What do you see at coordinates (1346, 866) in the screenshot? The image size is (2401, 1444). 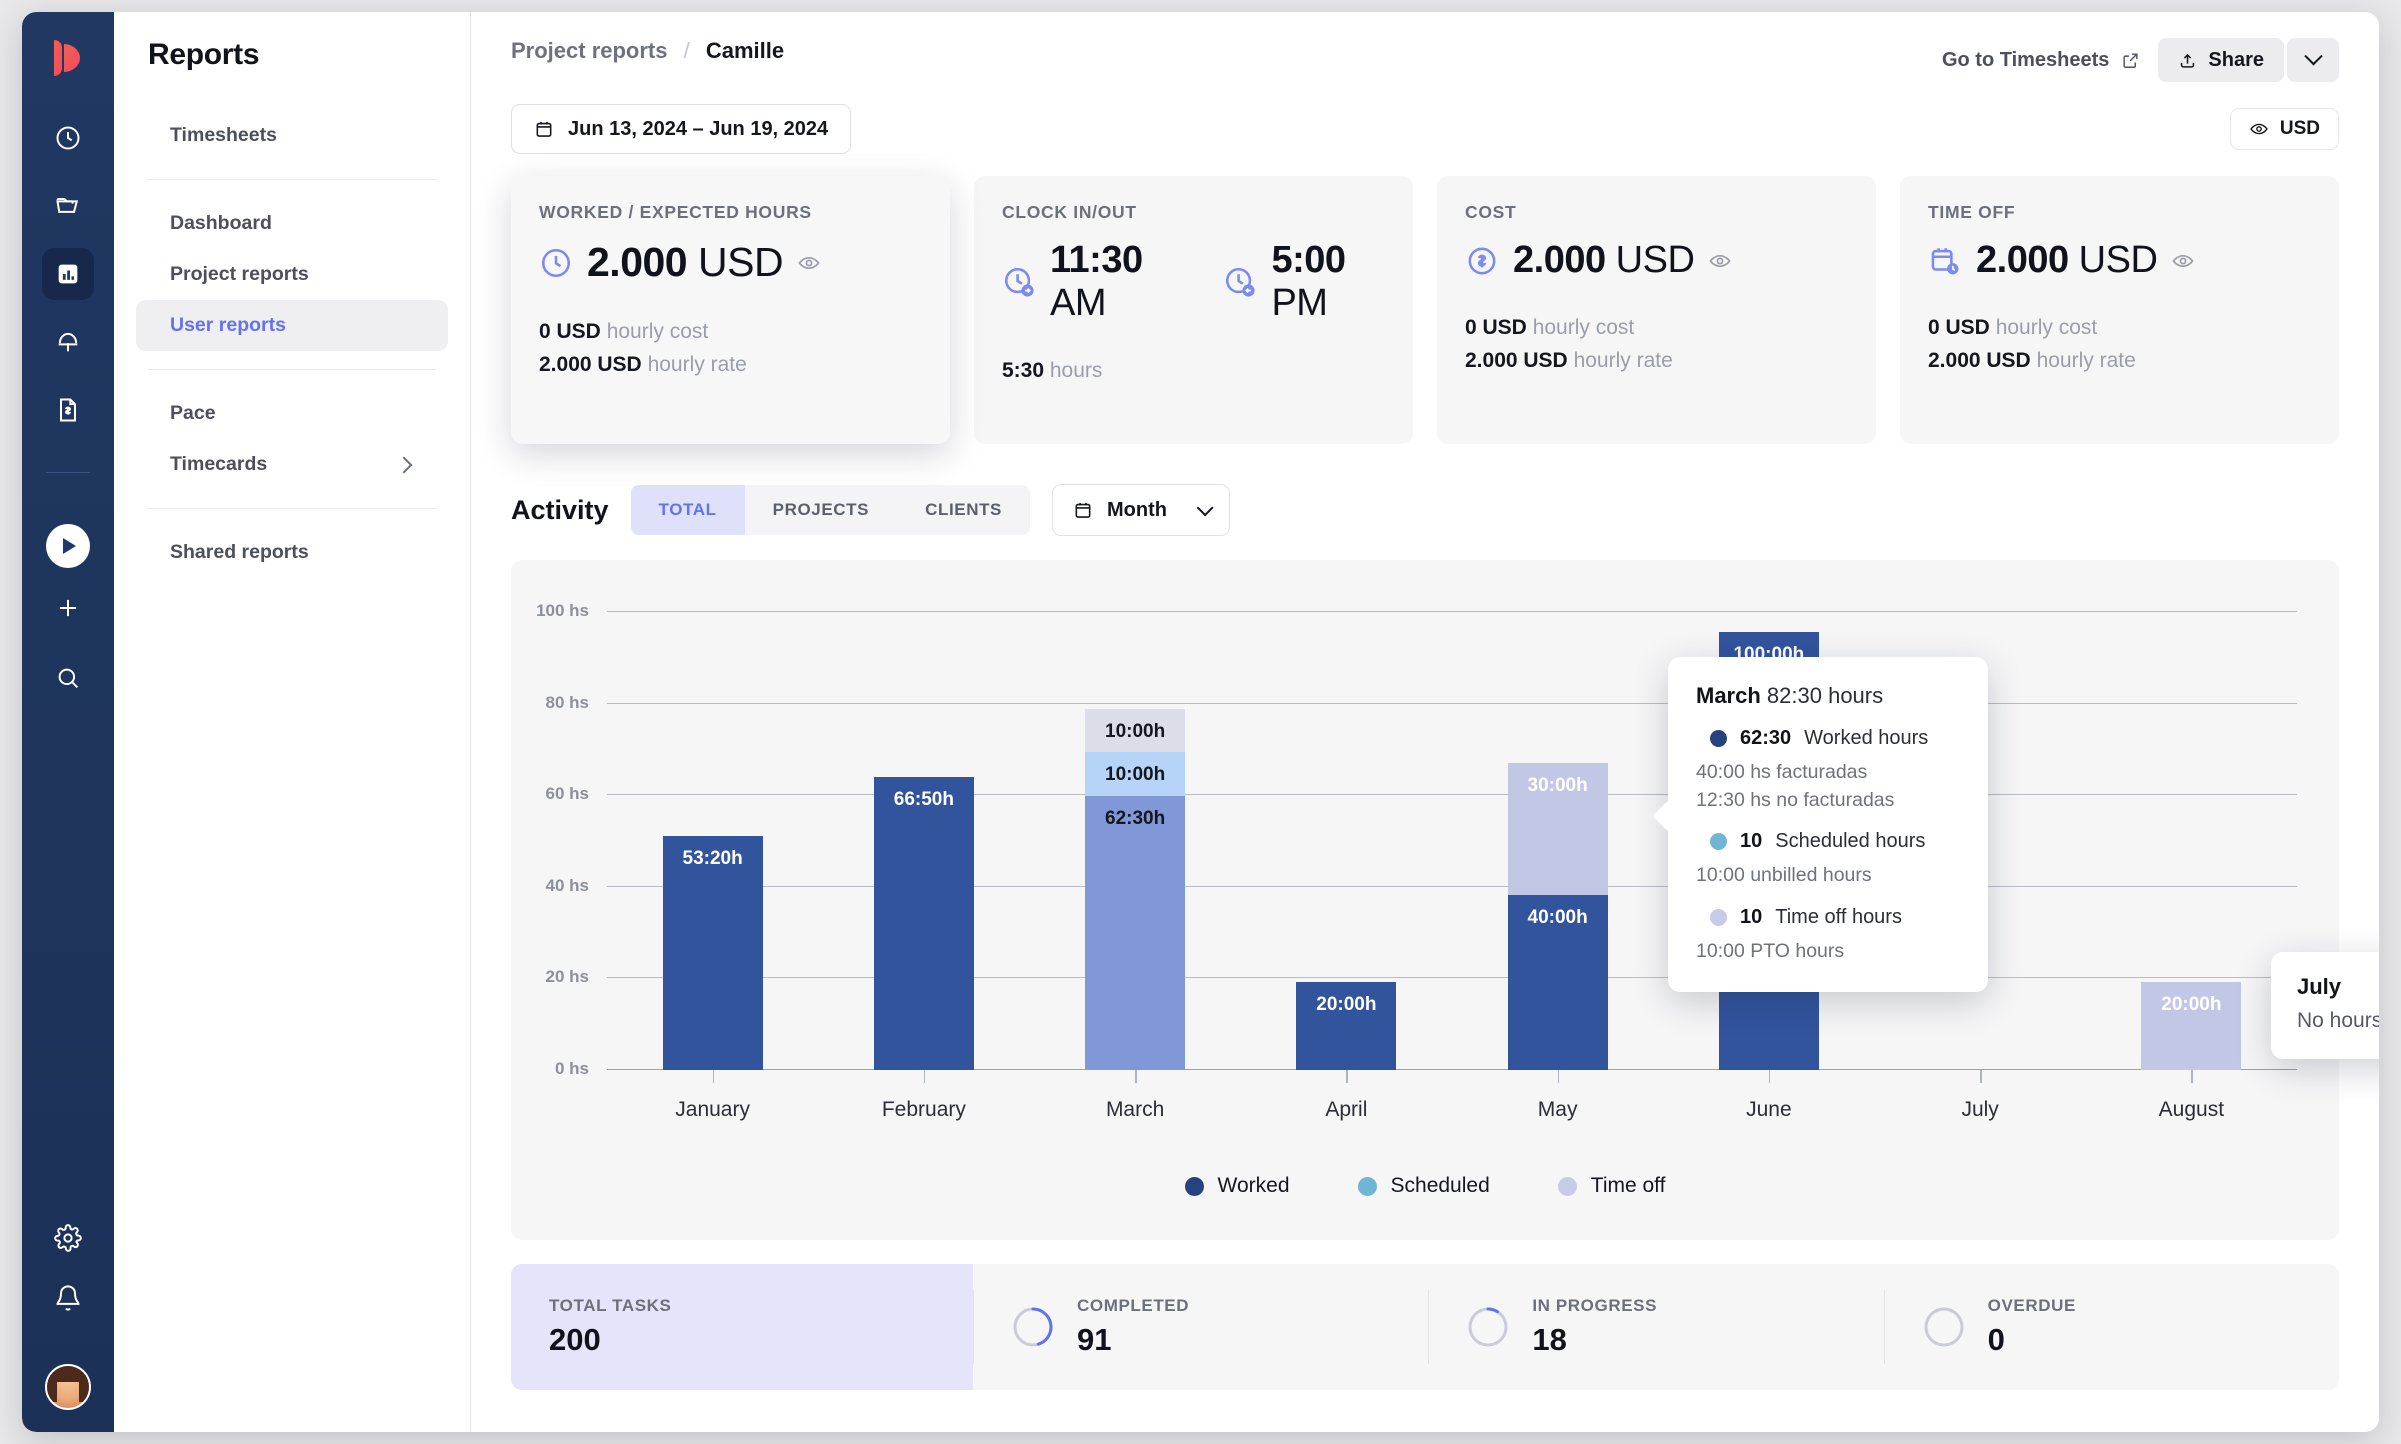 I see `chart-bar-column: 20:00h April` at bounding box center [1346, 866].